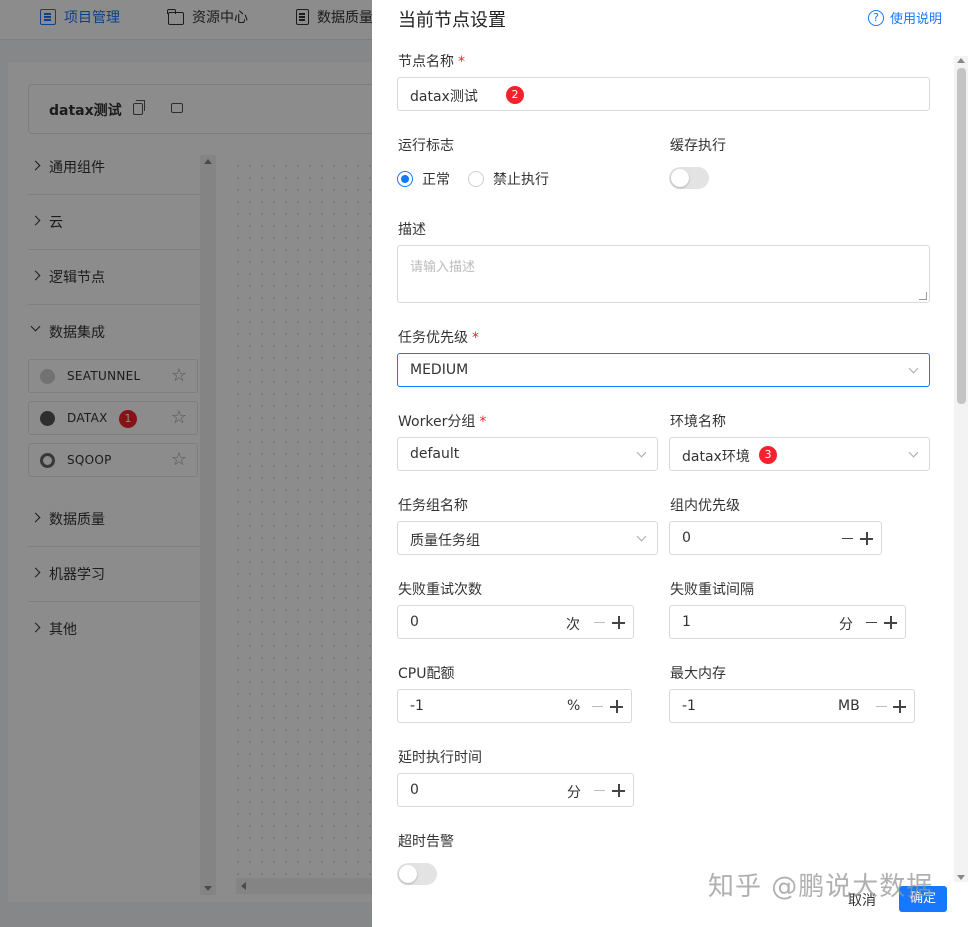  Describe the element at coordinates (515, 95) in the screenshot. I see `annotation-badge: 2` at that location.